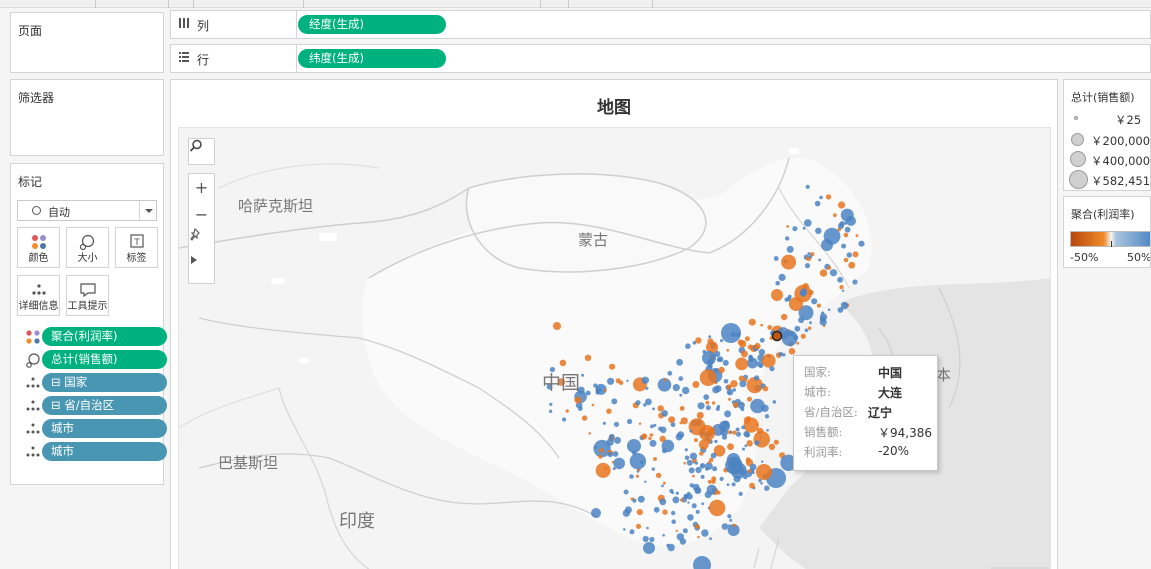  What do you see at coordinates (372, 58) in the screenshot?
I see `latitude-pill: 纬度(生成)` at bounding box center [372, 58].